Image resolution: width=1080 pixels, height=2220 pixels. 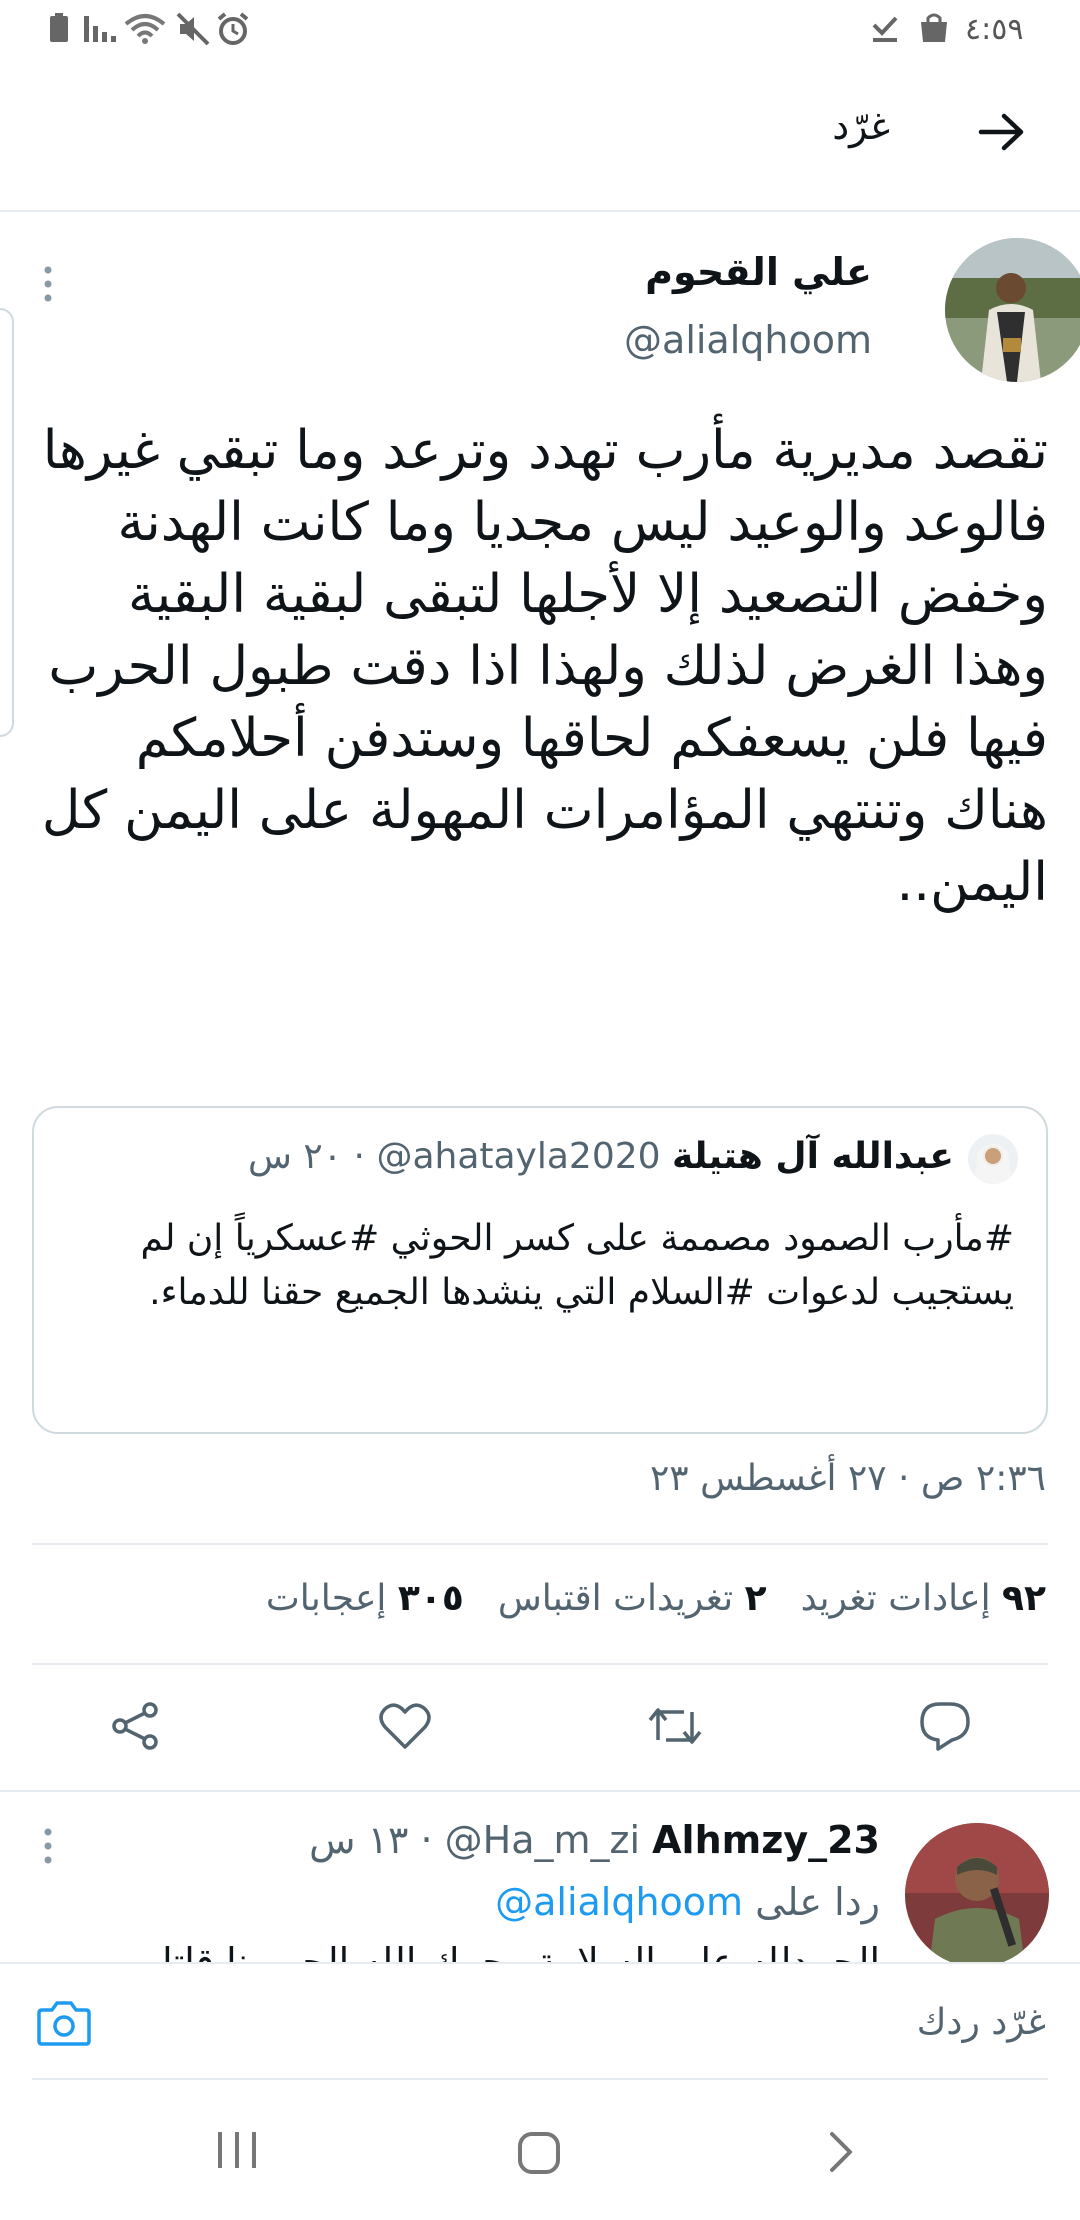 I want to click on retweets-count: ٩٢, so click(x=1024, y=1598).